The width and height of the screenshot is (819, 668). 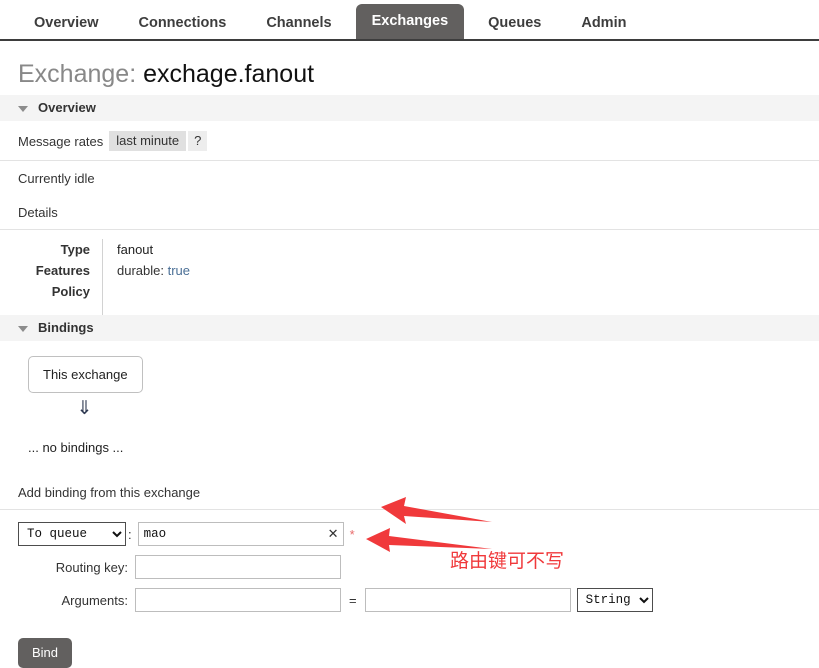 I want to click on routing-key-input, so click(x=238, y=567).